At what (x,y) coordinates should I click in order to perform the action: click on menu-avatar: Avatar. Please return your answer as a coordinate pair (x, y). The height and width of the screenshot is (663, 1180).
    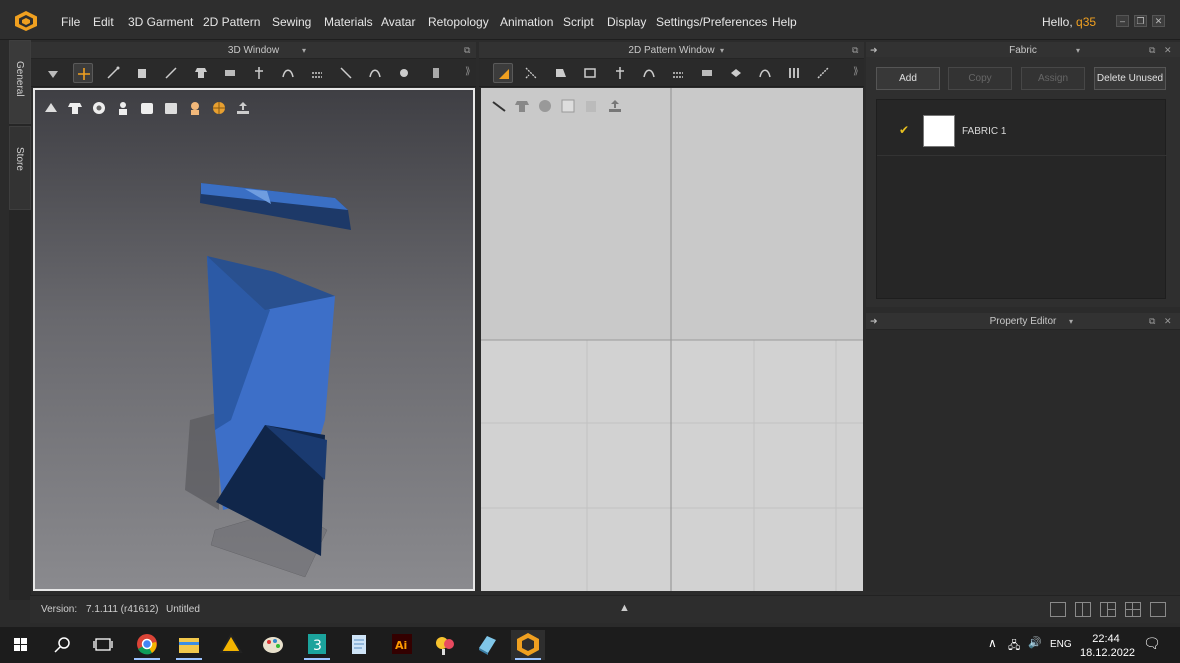
    Looking at the image, I should click on (398, 22).